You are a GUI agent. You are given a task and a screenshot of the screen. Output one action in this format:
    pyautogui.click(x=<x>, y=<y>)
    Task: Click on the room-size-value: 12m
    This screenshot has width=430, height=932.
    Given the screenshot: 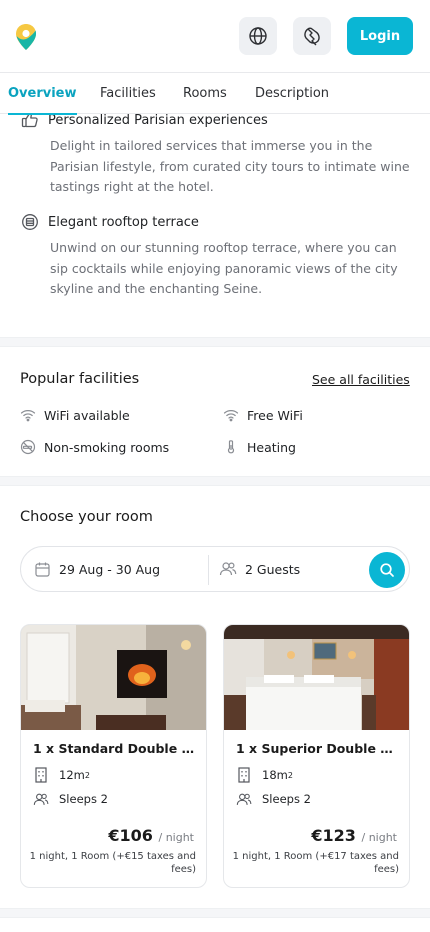 What is the action you would take?
    pyautogui.click(x=72, y=775)
    